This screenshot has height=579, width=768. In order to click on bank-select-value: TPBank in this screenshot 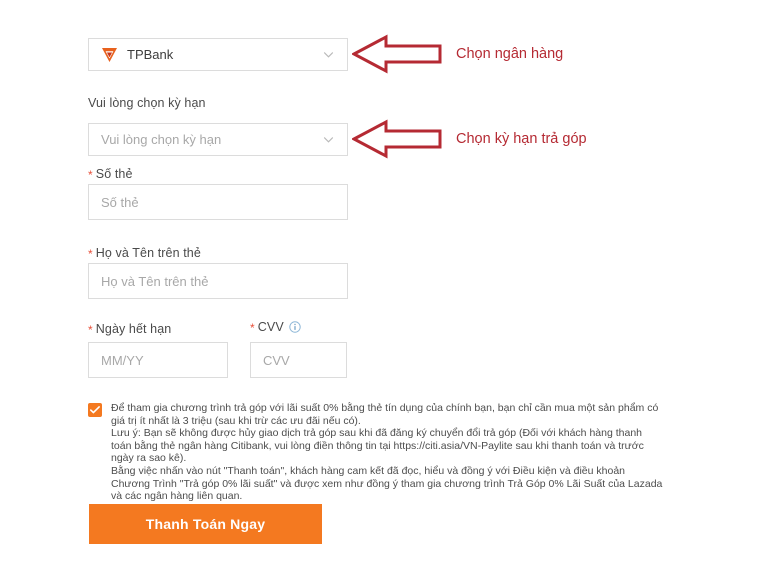, I will do `click(150, 54)`.